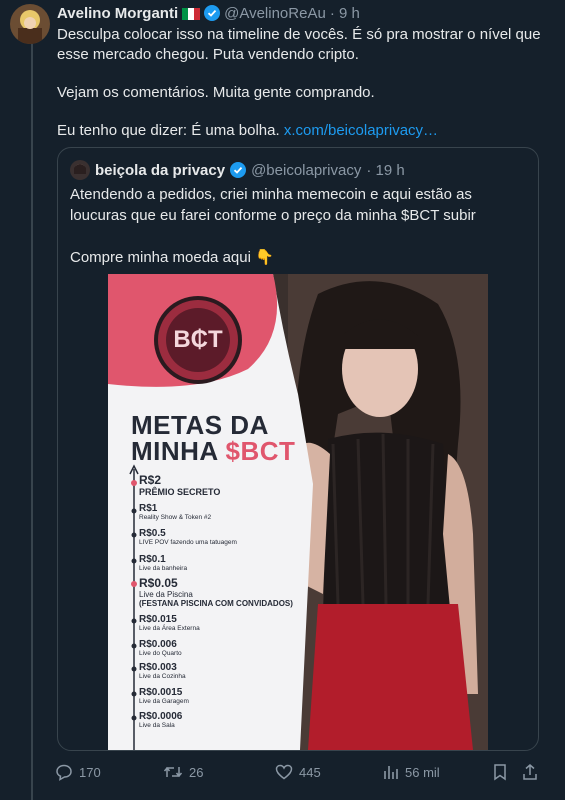 This screenshot has height=800, width=565. I want to click on goal-item: R$0.1 Live da banheira, so click(163, 563).